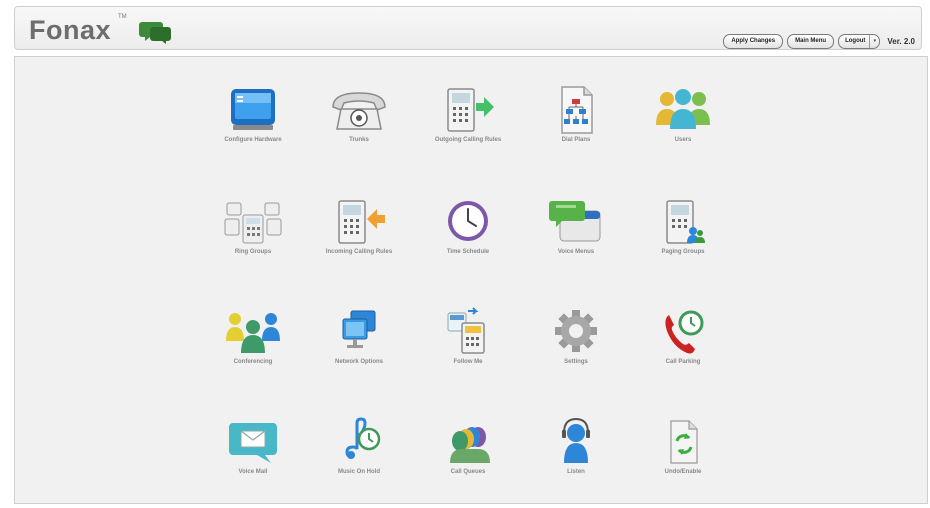 The width and height of the screenshot is (930, 508). I want to click on menu-tile-voice-menus: Voice Menus, so click(576, 237).